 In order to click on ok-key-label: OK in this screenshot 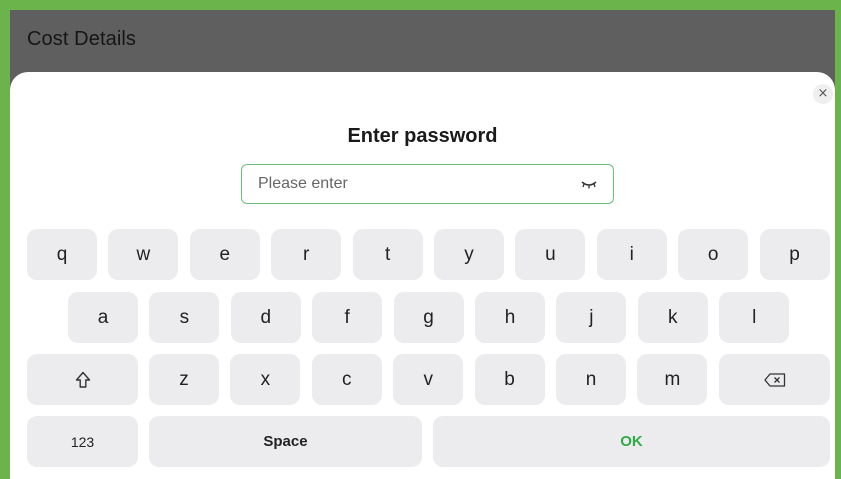, I will do `click(631, 441)`.